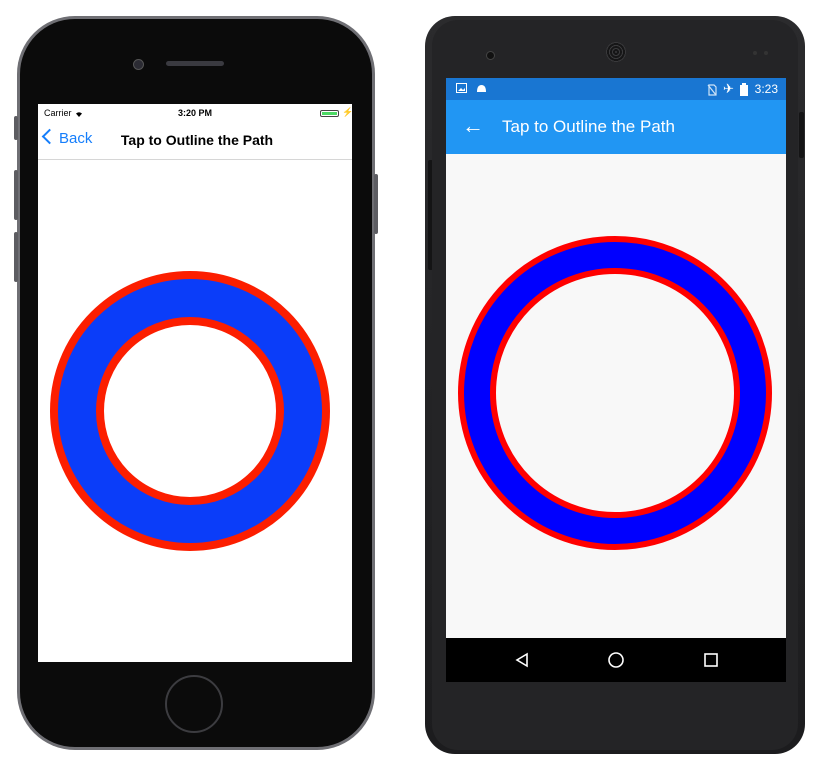  I want to click on iphone-volume-down, so click(16, 257).